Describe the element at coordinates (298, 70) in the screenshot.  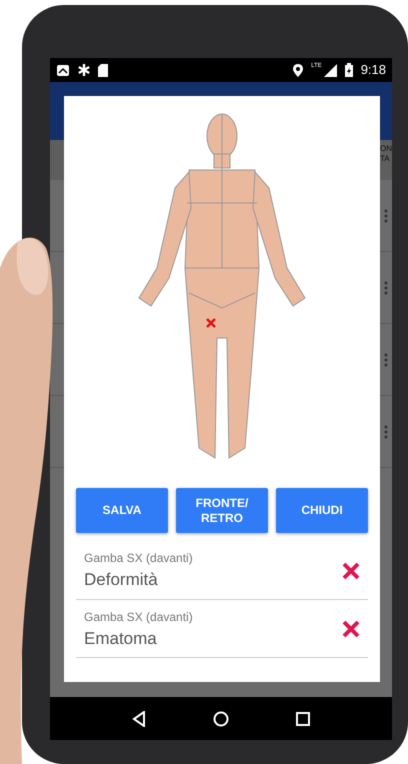
I see `location-icon` at that location.